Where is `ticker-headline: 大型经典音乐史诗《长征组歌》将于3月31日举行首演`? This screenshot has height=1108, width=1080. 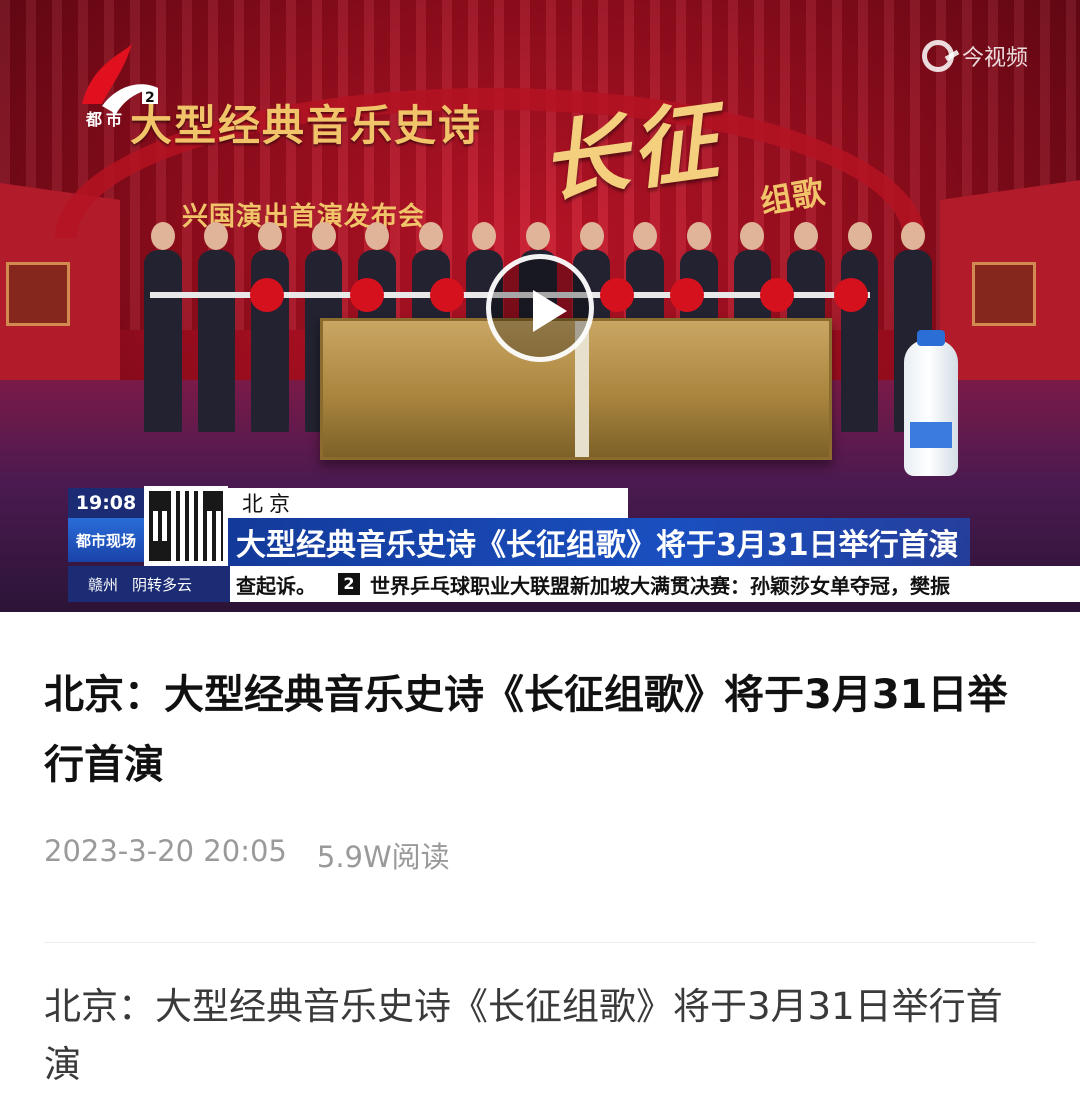 ticker-headline: 大型经典音乐史诗《长征组歌》将于3月31日举行首演 is located at coordinates (599, 542).